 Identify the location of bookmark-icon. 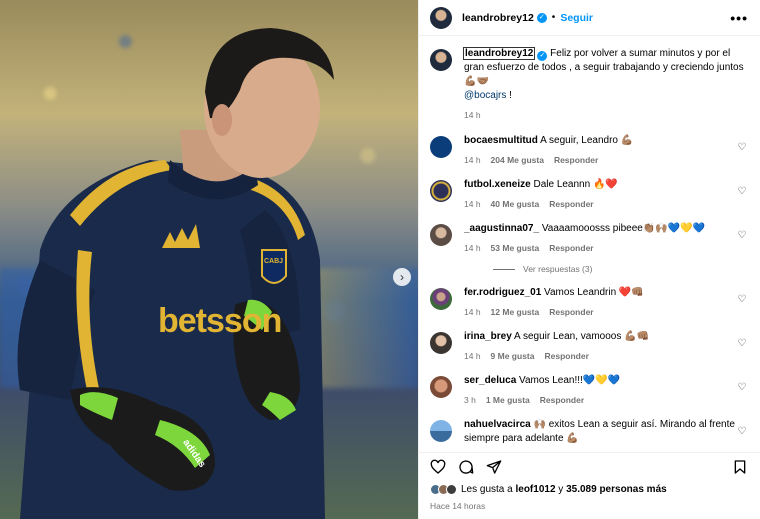
(740, 467).